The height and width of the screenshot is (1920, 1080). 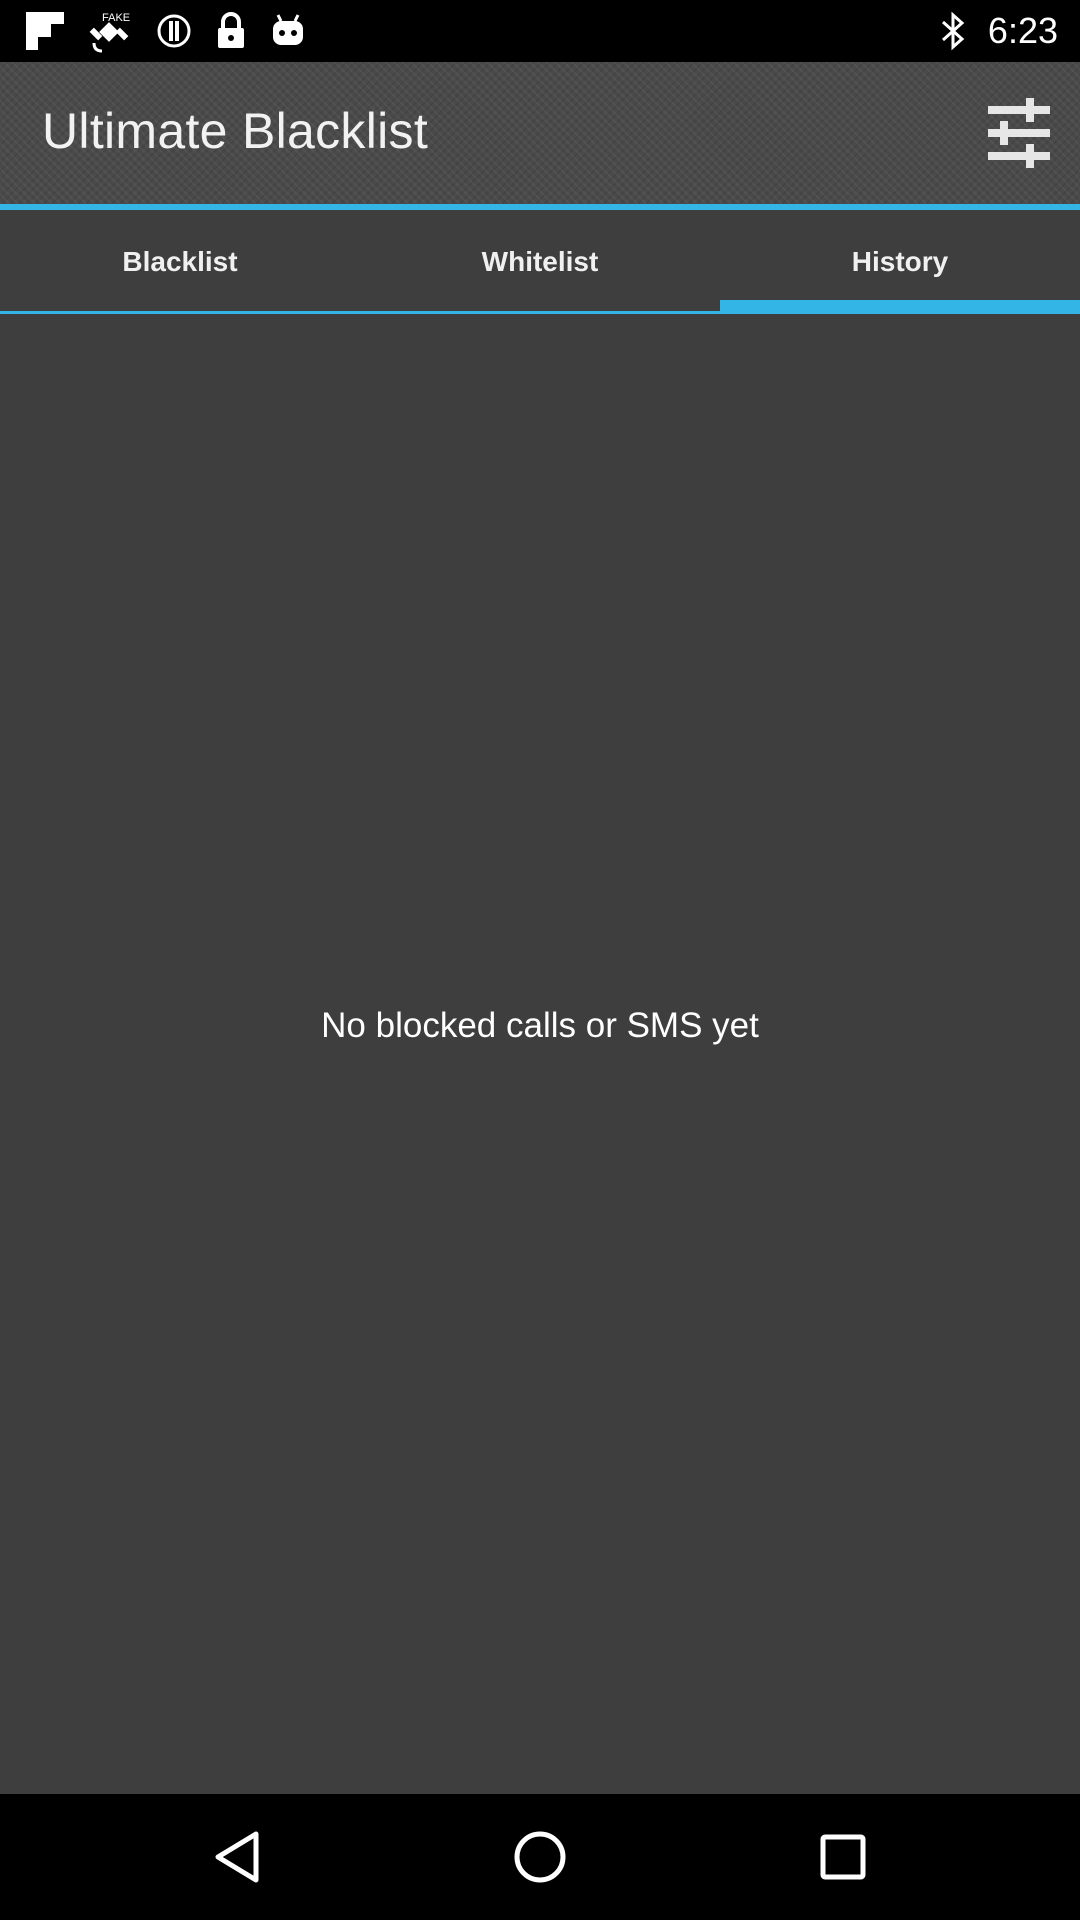 I want to click on status-left-icons: FAKE, so click(x=166, y=31).